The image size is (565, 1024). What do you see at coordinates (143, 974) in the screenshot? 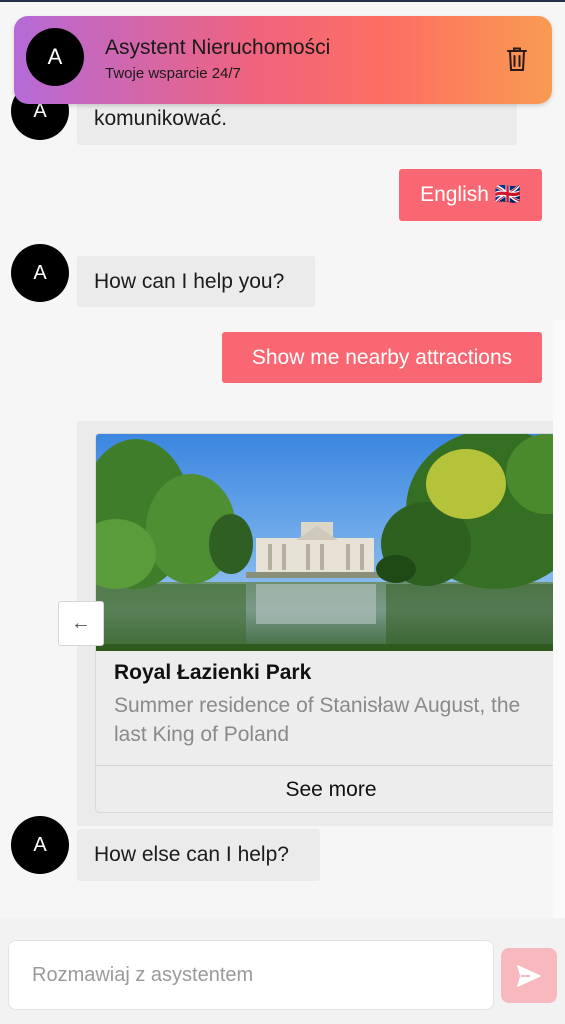
I see `input-placeholder: Rozmawiaj z asystentem` at bounding box center [143, 974].